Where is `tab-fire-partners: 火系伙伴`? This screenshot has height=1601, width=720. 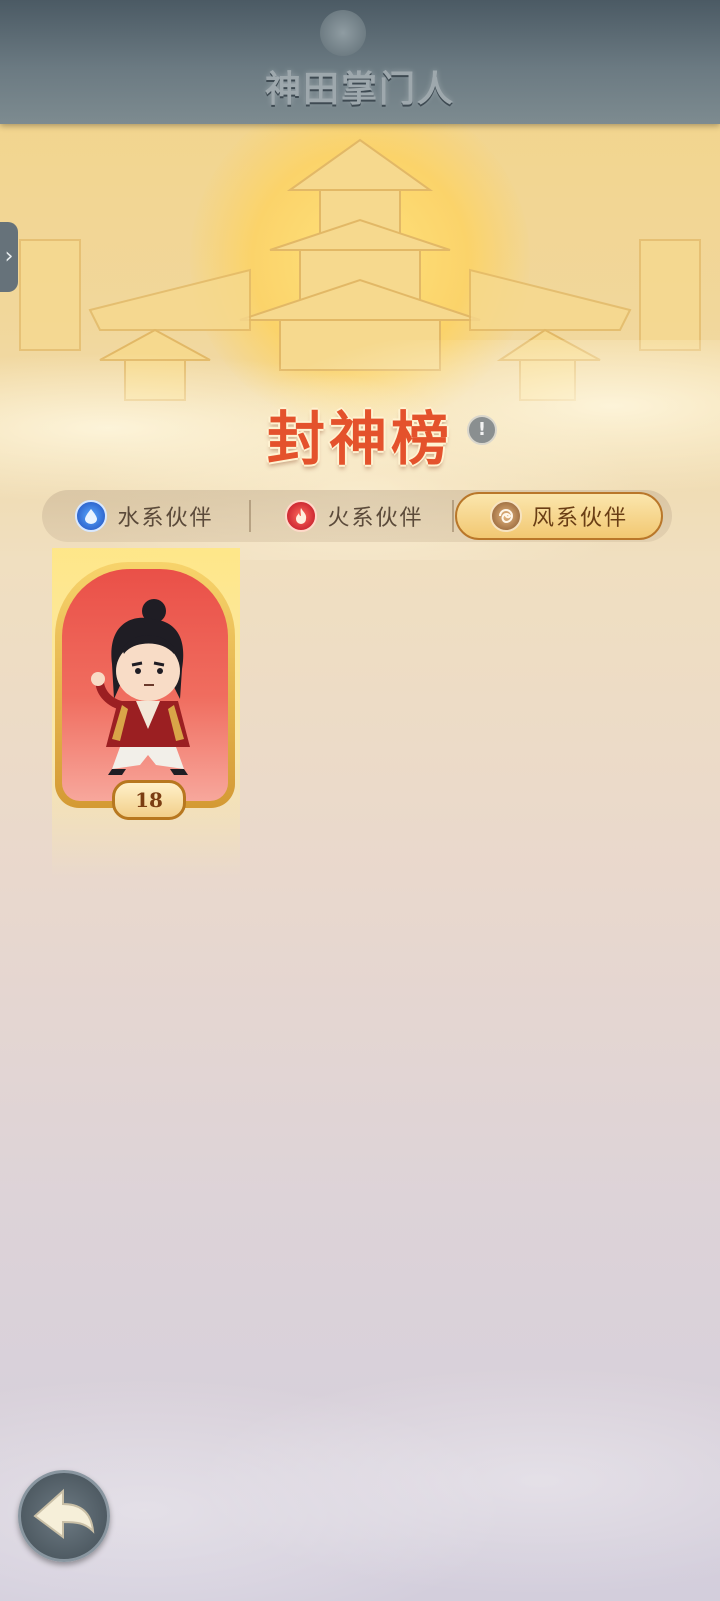
tab-fire-partners: 火系伙伴 is located at coordinates (354, 516).